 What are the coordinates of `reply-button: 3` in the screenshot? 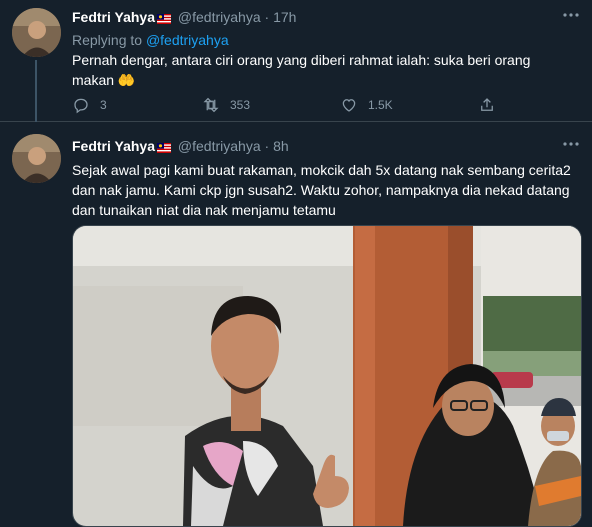 It's located at (89, 105).